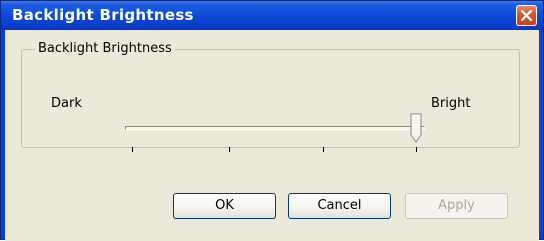 This screenshot has width=544, height=241. What do you see at coordinates (66, 103) in the screenshot?
I see `slider-min-label: Dark` at bounding box center [66, 103].